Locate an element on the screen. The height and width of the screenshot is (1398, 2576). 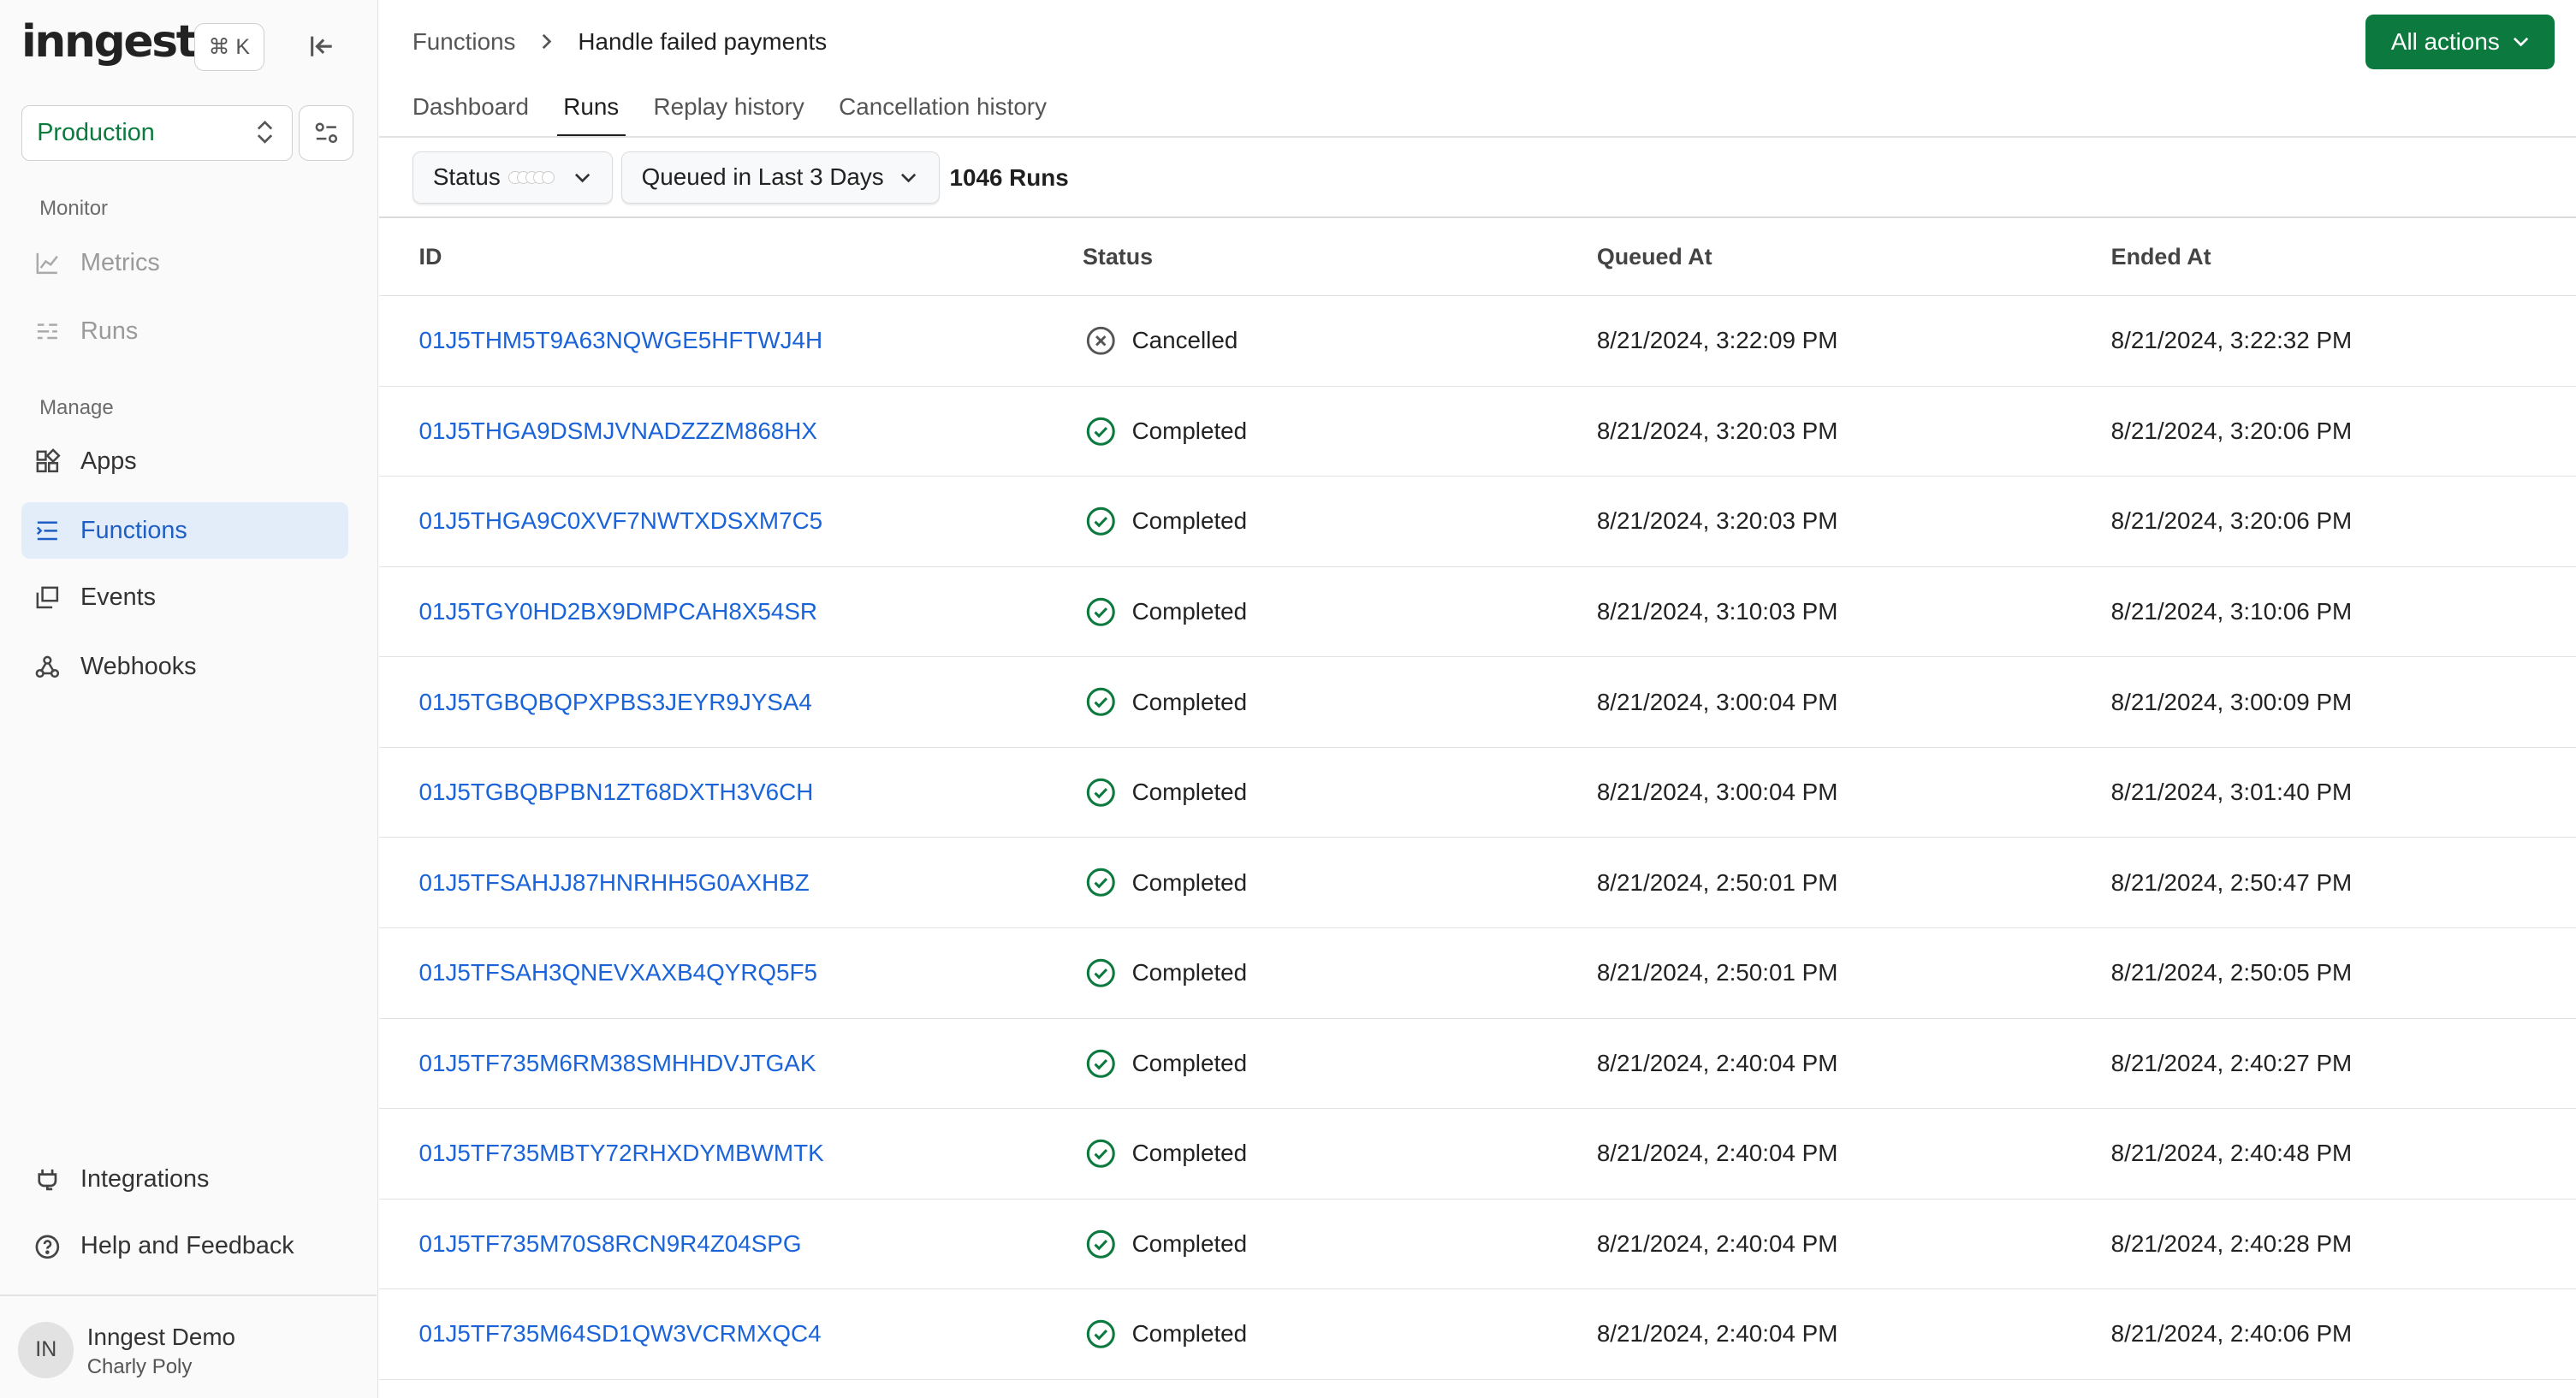
section-monitor: Monitor is located at coordinates (74, 209).